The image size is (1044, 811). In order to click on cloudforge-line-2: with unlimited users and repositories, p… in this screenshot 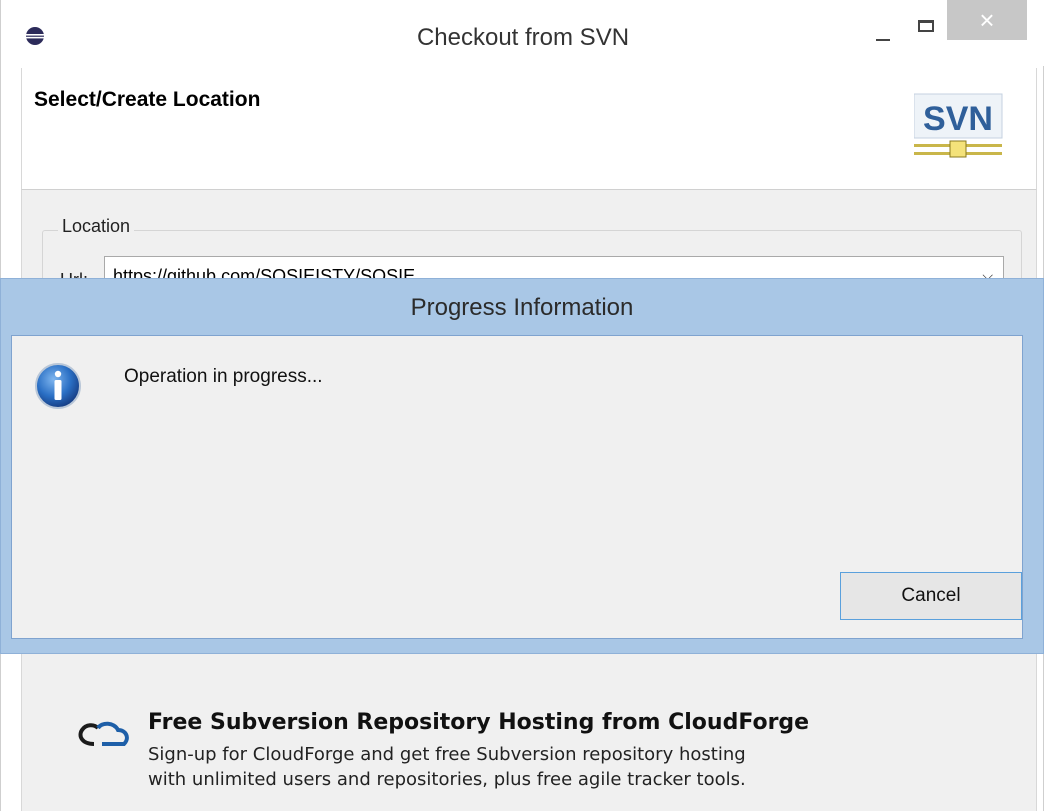, I will do `click(447, 779)`.